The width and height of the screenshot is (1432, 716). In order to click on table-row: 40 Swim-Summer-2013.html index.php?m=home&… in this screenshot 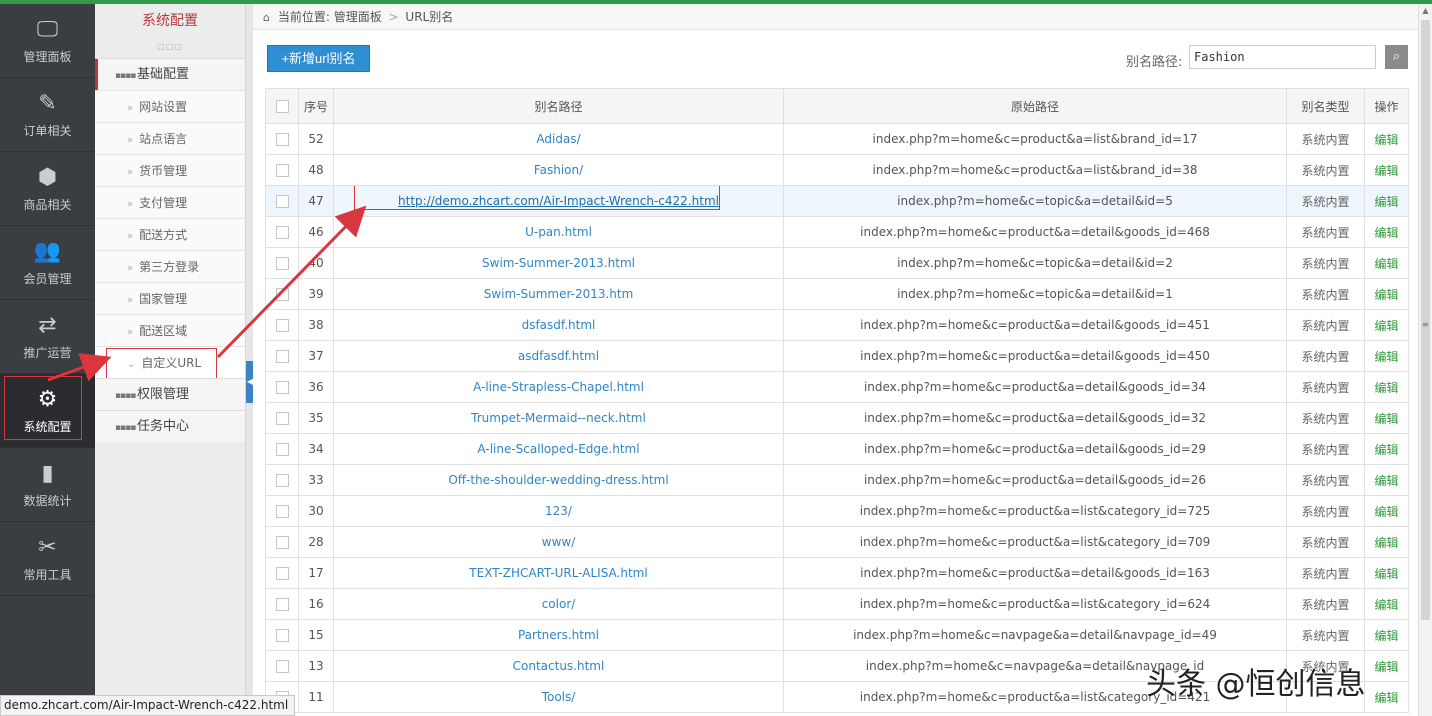, I will do `click(837, 263)`.